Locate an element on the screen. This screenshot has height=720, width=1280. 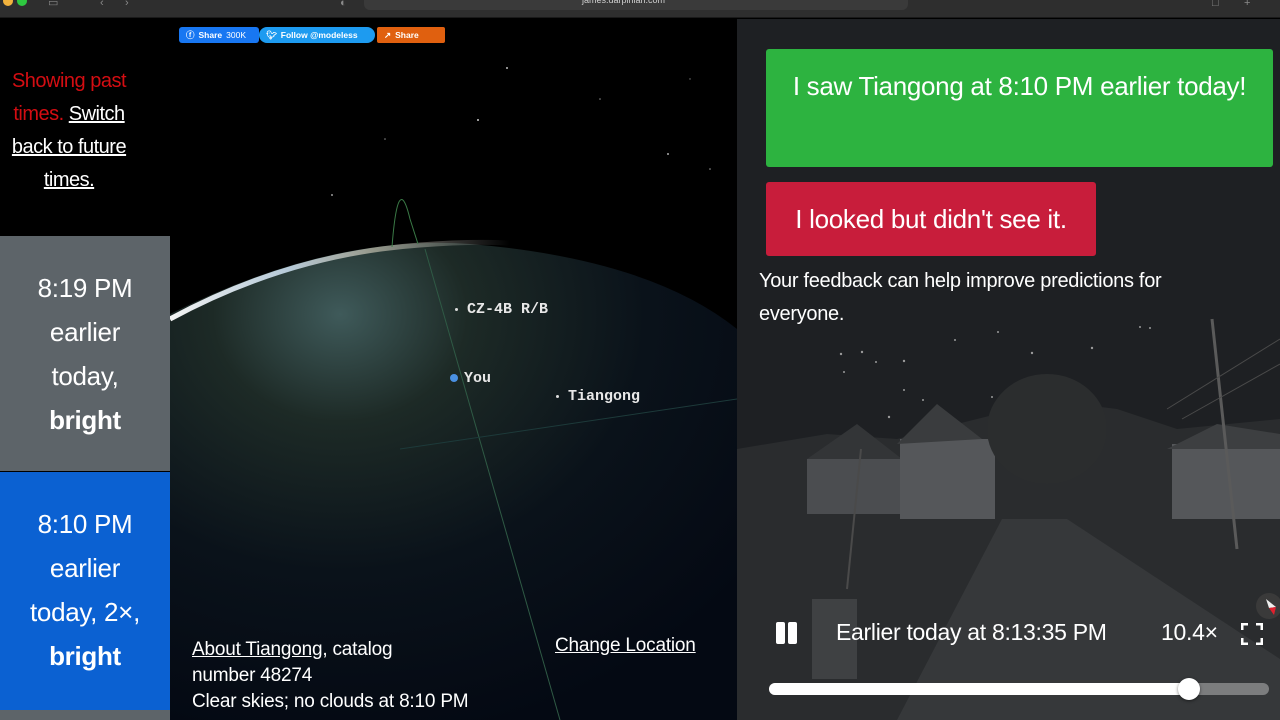
sidebar-toggle-icon: ▭ is located at coordinates (53, 4).